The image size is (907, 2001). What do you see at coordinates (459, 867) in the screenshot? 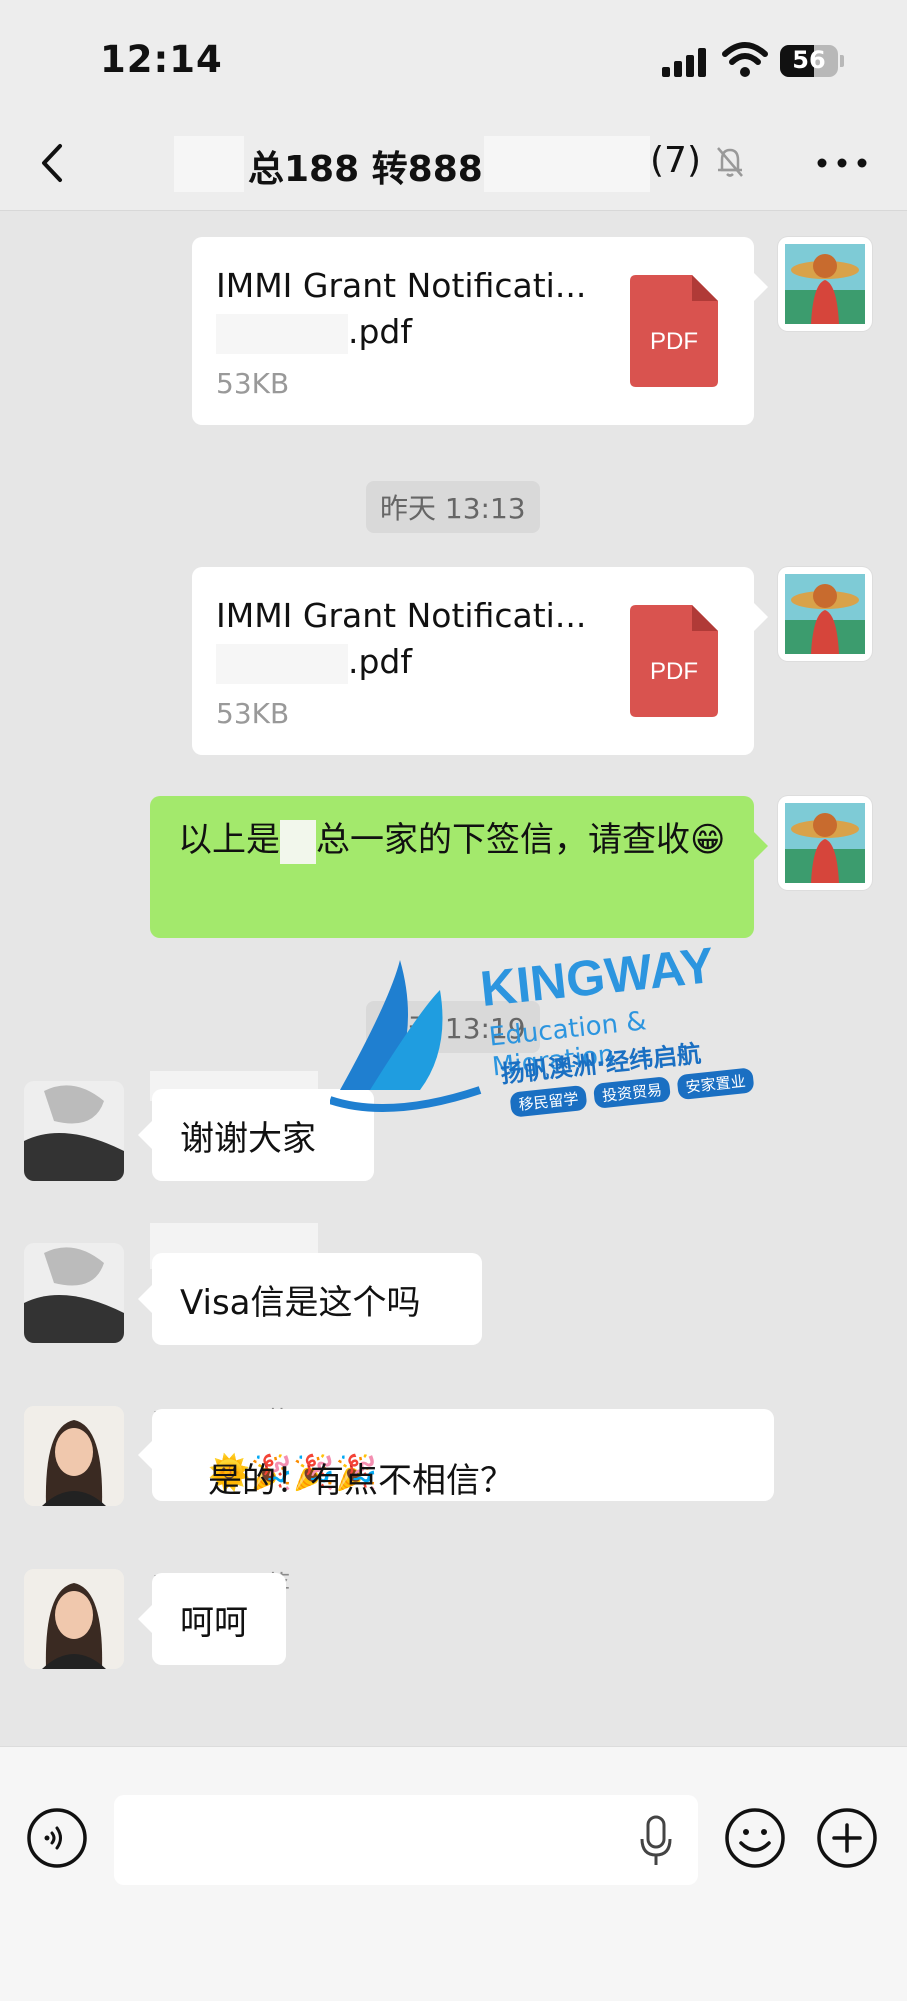
I see `my-text-message: 以上是 总一家的下签信，请查收😁` at bounding box center [459, 867].